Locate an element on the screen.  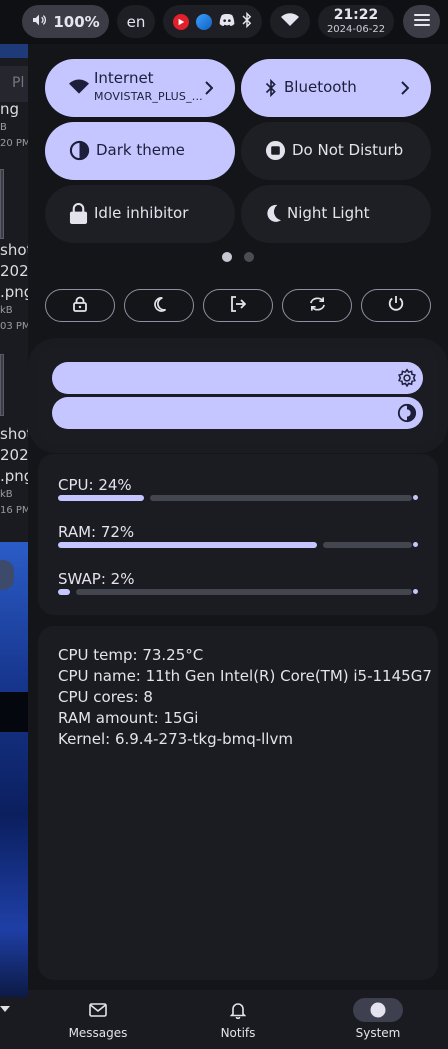
background-search-knob is located at coordinates (7, 575).